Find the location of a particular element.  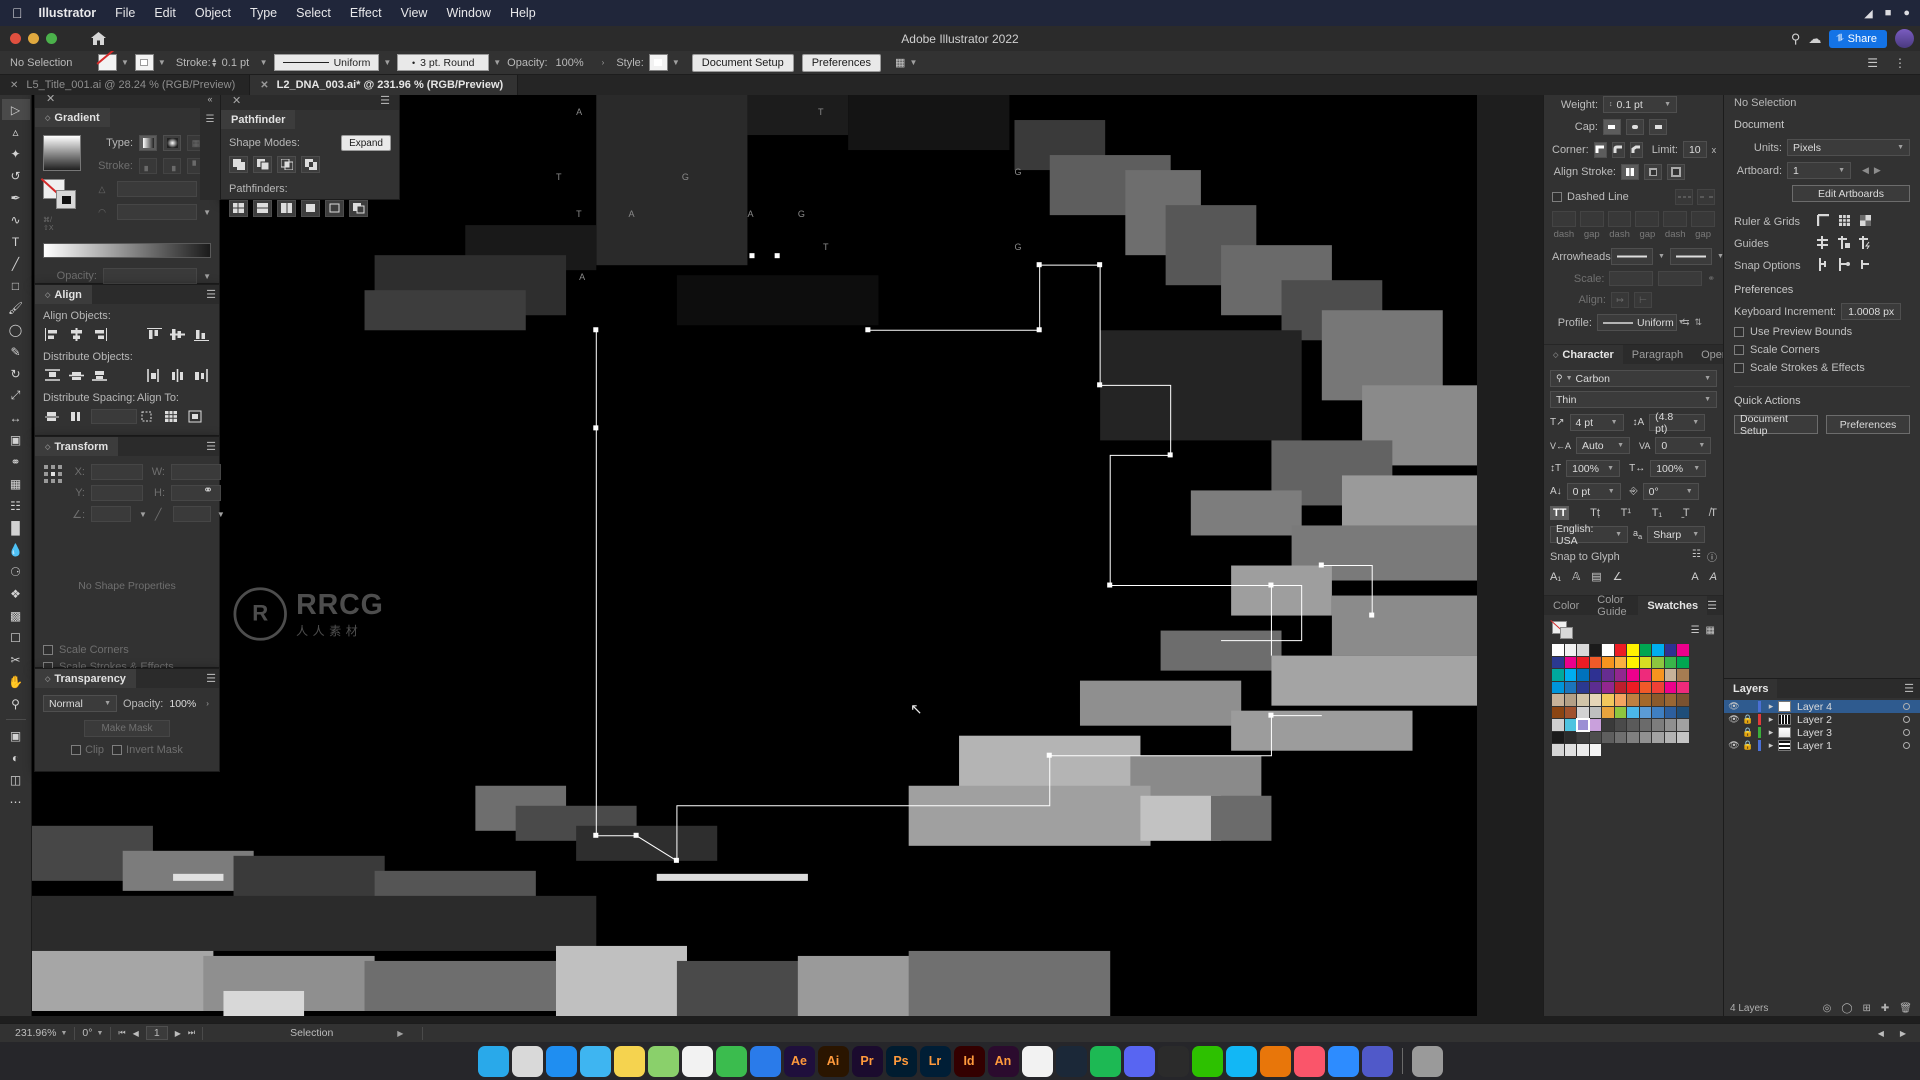

document-setup-button: Document Setup is located at coordinates (742, 62).